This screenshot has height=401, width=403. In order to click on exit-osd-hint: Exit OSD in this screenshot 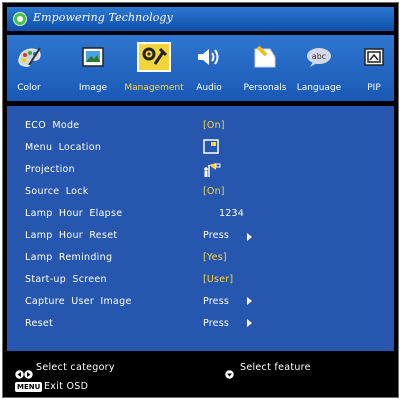, I will do `click(66, 386)`.